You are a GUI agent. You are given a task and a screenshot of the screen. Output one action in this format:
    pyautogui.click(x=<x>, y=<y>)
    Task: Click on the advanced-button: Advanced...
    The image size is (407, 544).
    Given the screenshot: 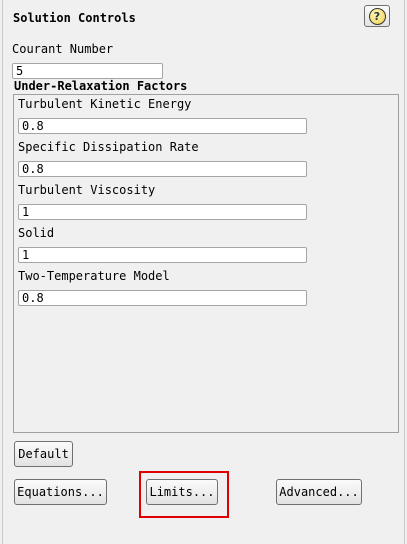 What is the action you would take?
    pyautogui.click(x=319, y=492)
    